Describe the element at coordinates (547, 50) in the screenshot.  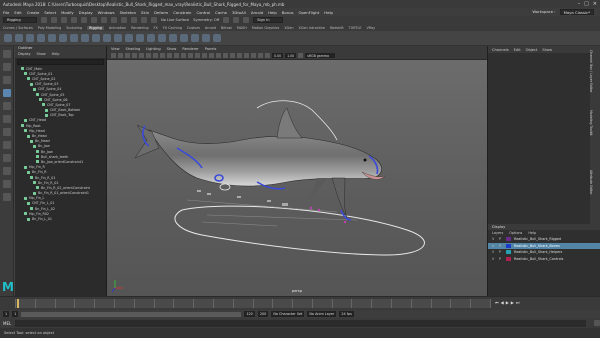
I see `channel-menu-show: Show` at that location.